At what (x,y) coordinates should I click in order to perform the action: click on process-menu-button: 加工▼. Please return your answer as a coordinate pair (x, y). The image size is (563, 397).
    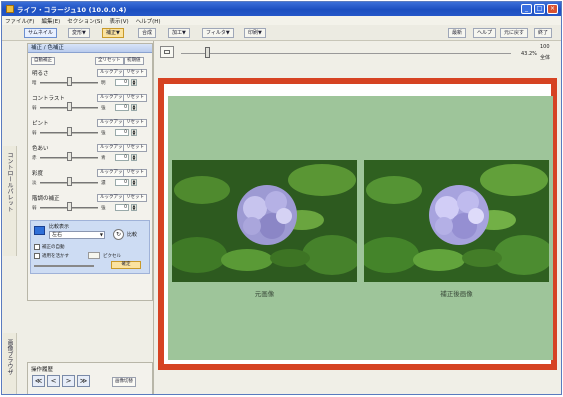
    Looking at the image, I should click on (179, 33).